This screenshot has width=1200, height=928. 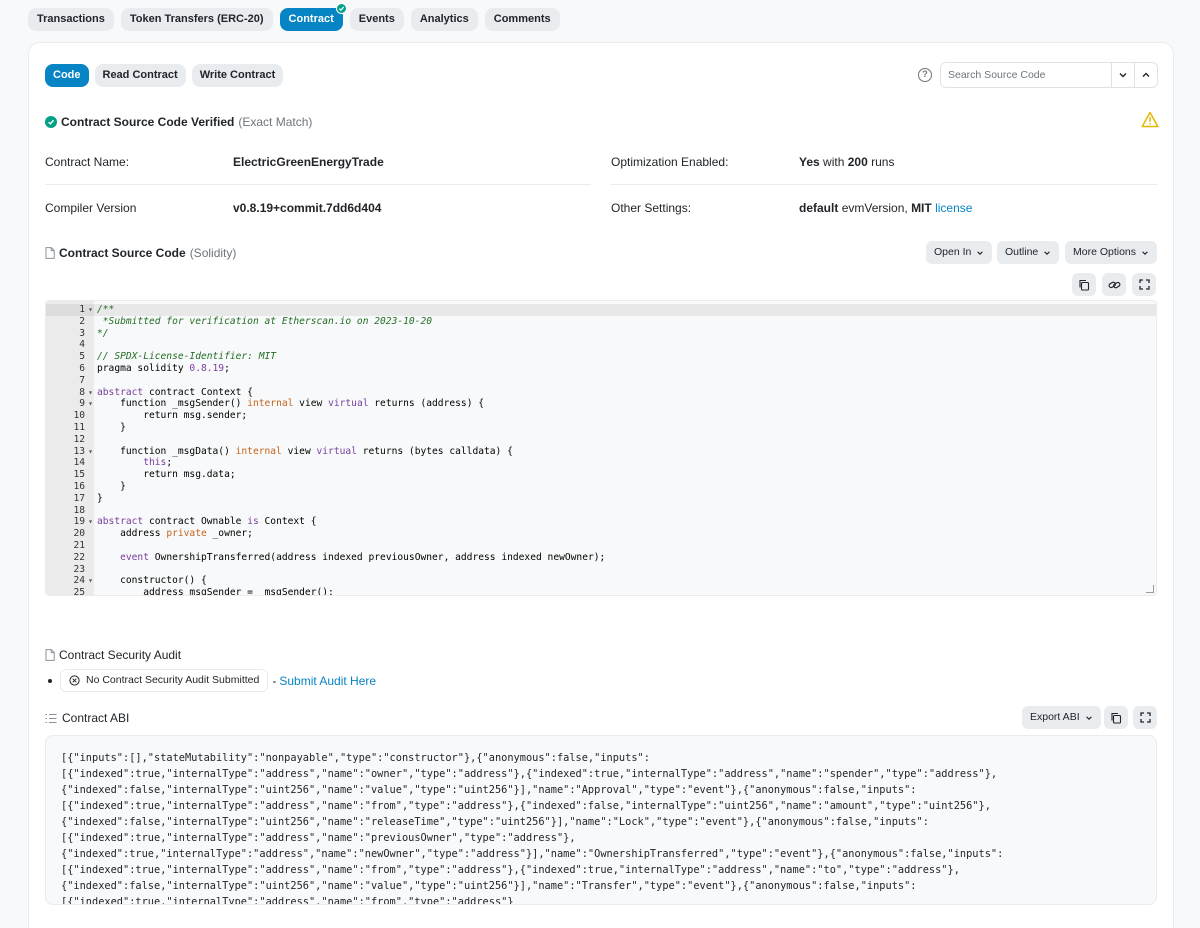 What do you see at coordinates (70, 310) in the screenshot?
I see `line-number: 1` at bounding box center [70, 310].